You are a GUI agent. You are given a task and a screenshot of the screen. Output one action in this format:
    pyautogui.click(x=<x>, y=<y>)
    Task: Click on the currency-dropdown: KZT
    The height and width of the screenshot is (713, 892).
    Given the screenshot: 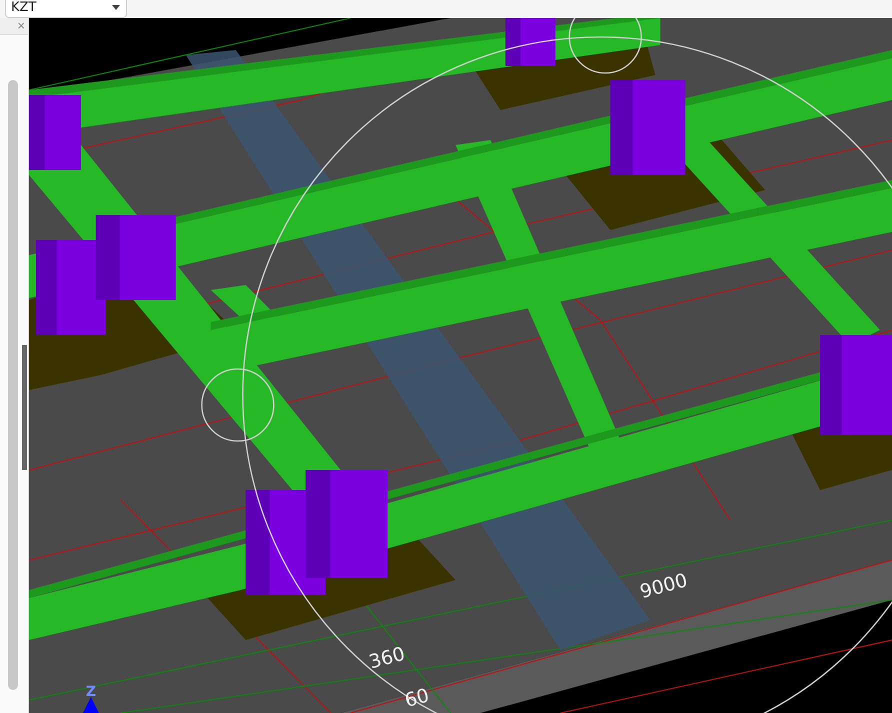 What is the action you would take?
    pyautogui.click(x=66, y=9)
    